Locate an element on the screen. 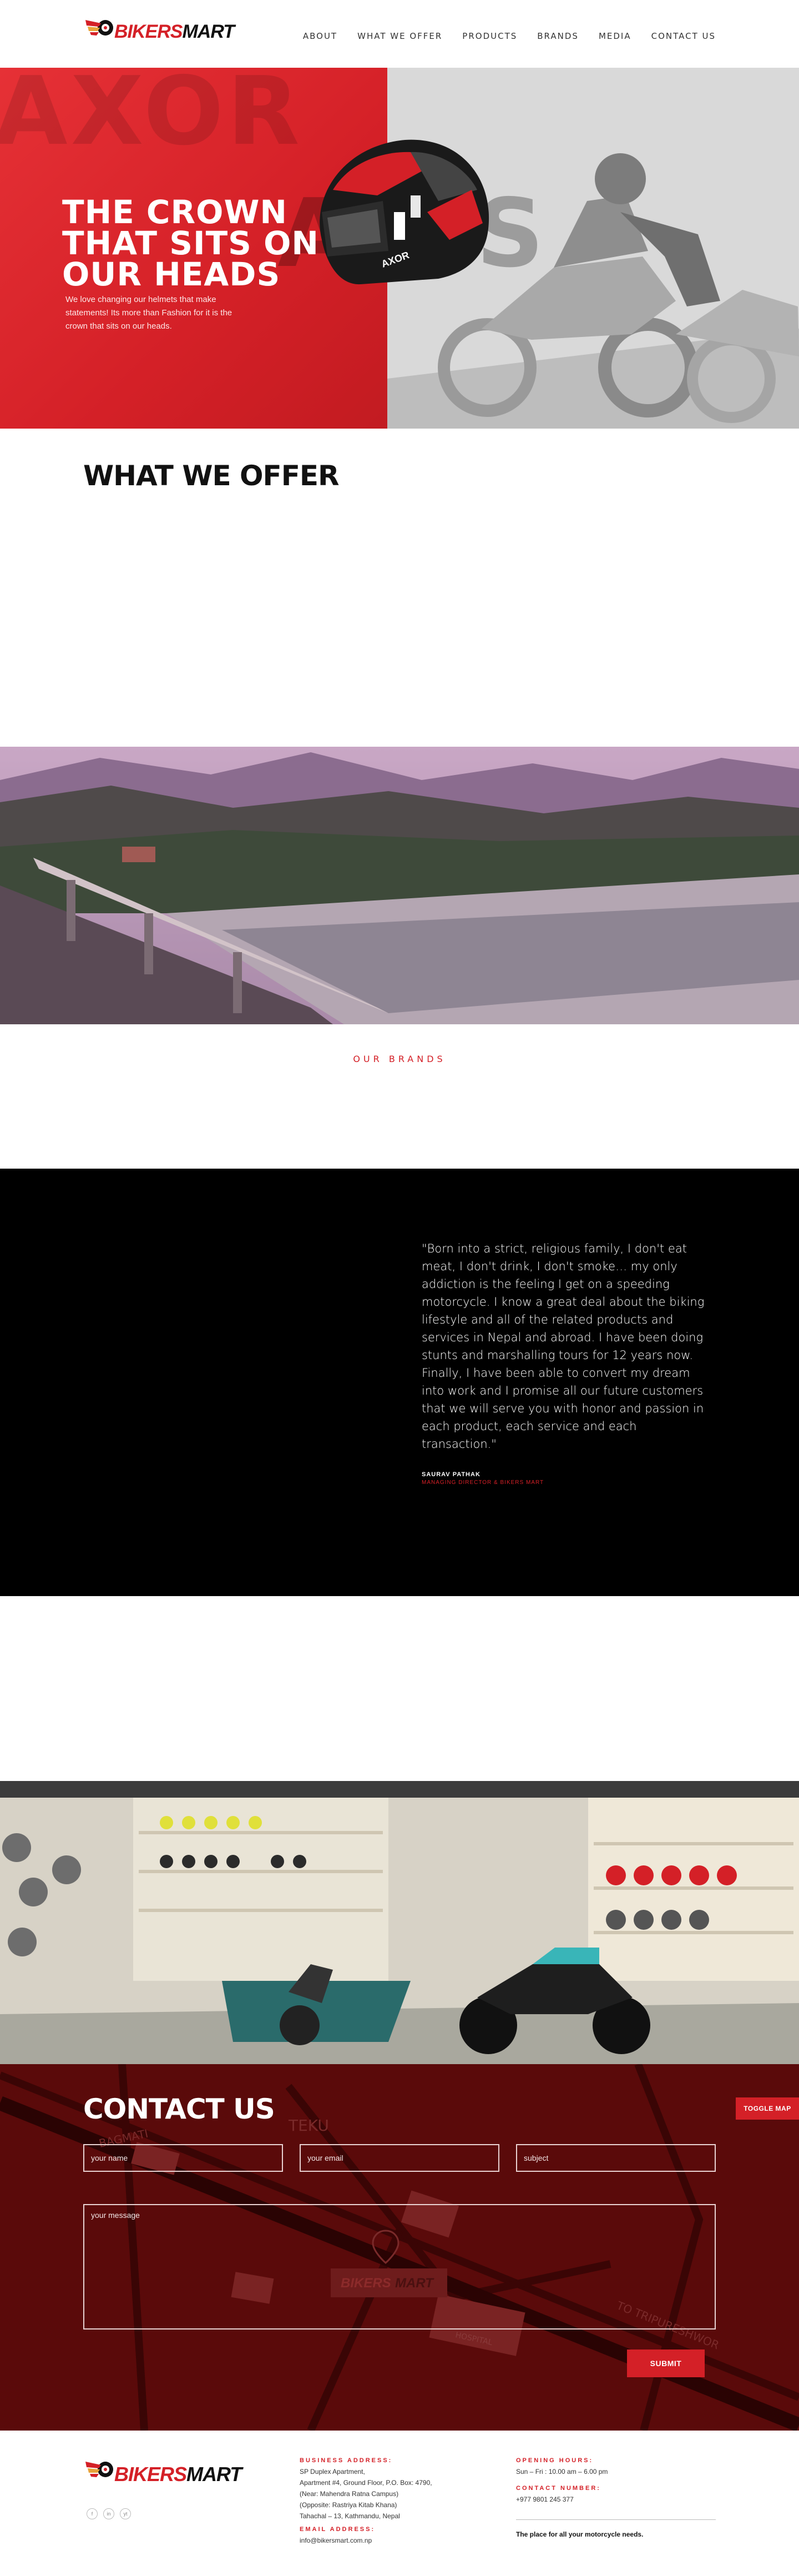  email-input is located at coordinates (399, 2158).